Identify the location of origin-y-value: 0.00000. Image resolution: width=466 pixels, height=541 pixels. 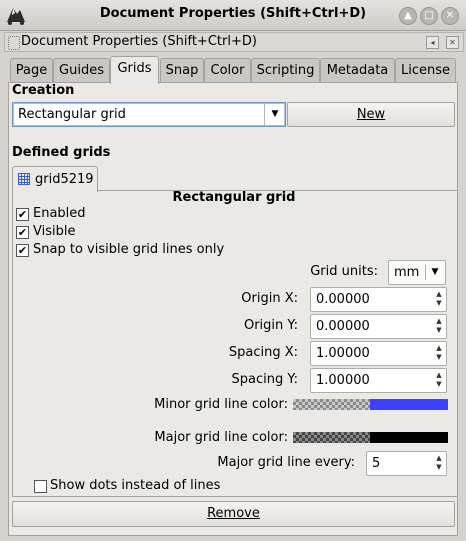
(343, 326).